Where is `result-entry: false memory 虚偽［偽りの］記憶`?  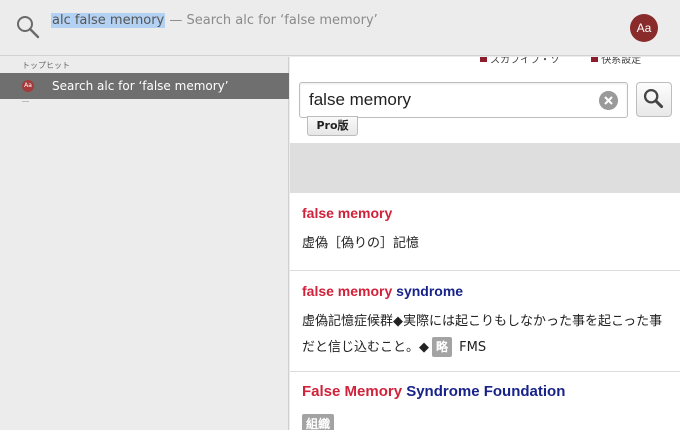
result-entry: false memory 虚偽［偽りの］記憶 is located at coordinates (485, 232).